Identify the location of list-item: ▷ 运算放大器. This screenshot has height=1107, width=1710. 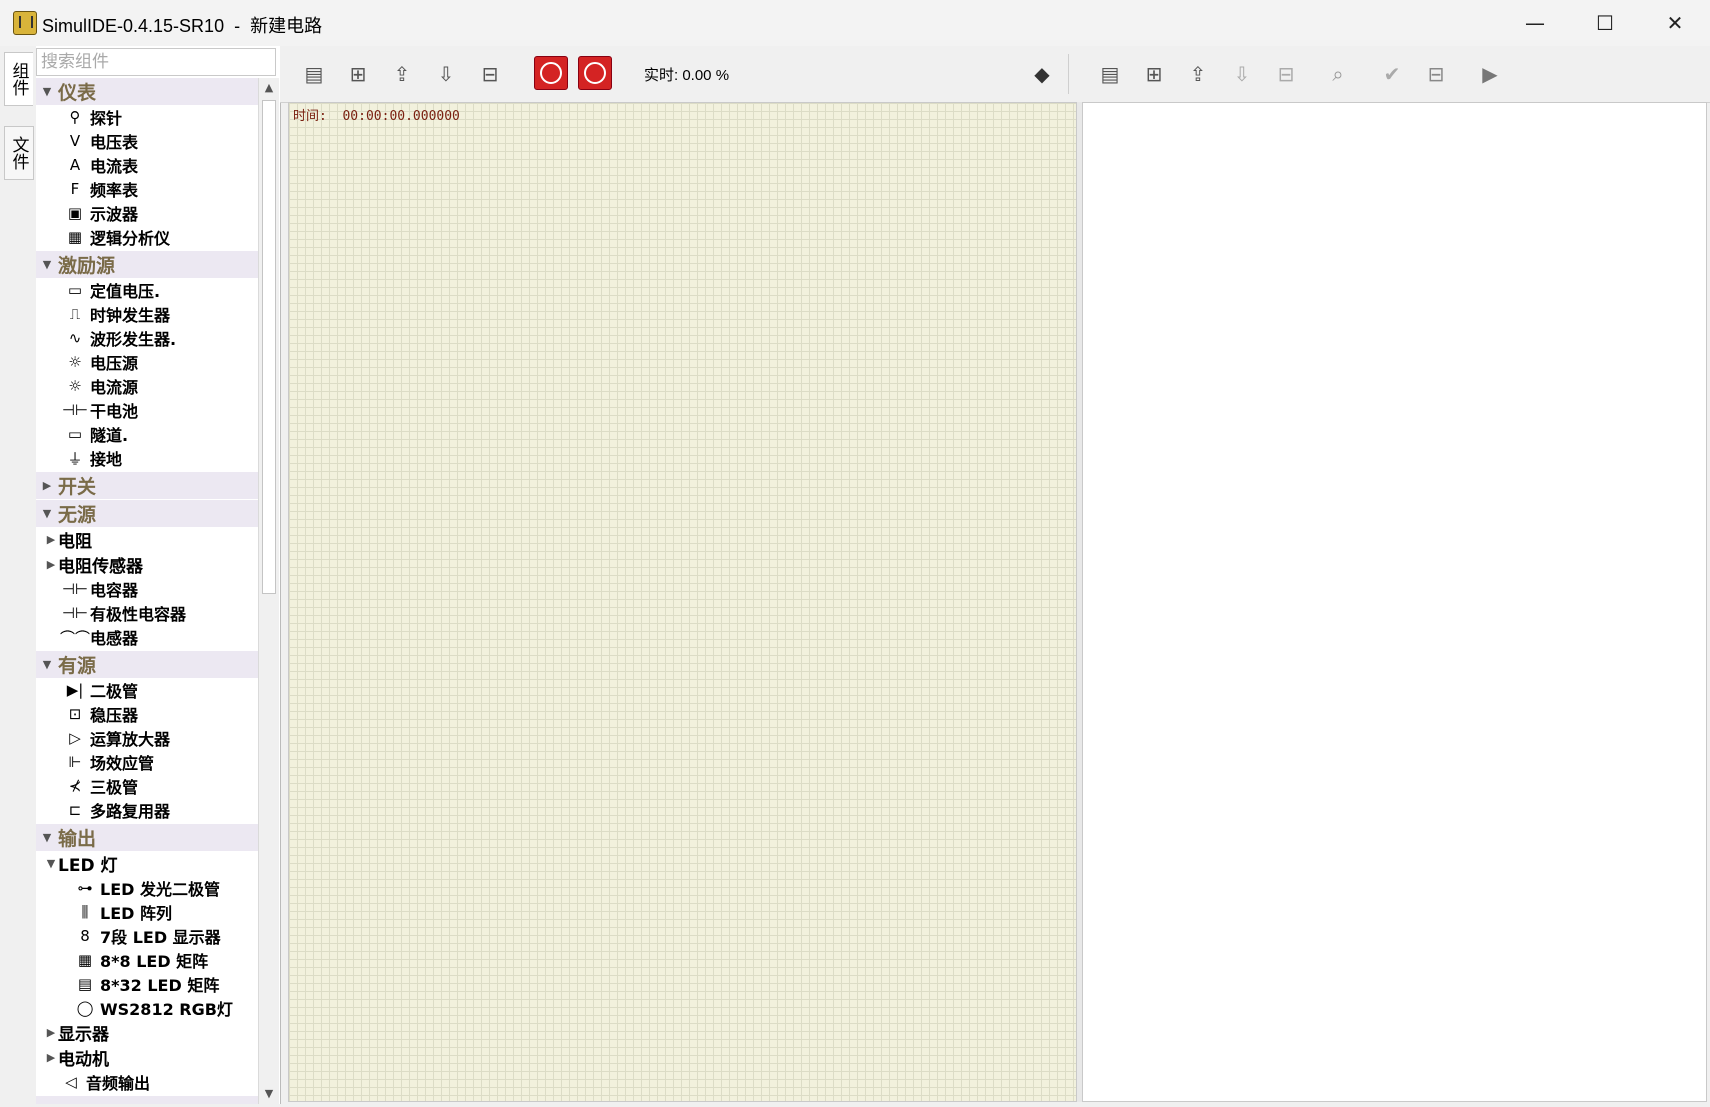
(147, 738).